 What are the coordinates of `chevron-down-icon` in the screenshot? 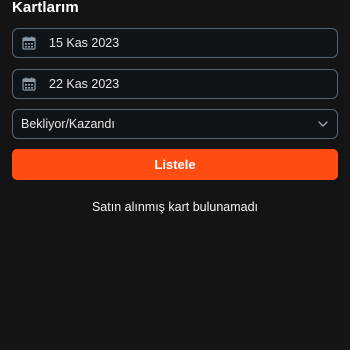 It's located at (323, 124).